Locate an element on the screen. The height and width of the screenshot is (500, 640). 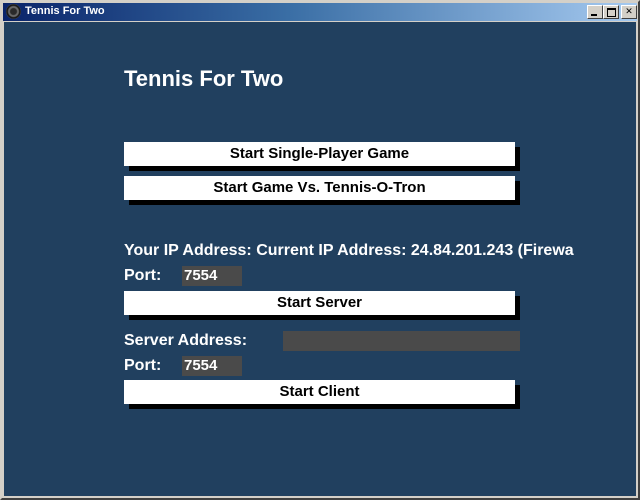
client-port-input: 7554 is located at coordinates (212, 366).